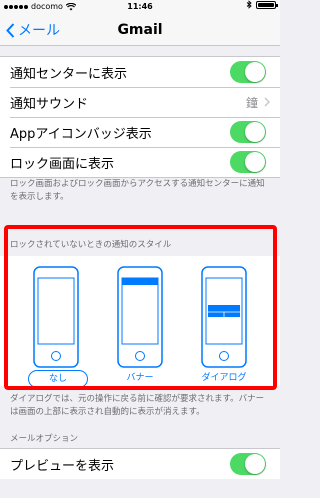 This screenshot has height=498, width=320. I want to click on row-show-on-lock-screen: ロック画面に表示, so click(140, 162).